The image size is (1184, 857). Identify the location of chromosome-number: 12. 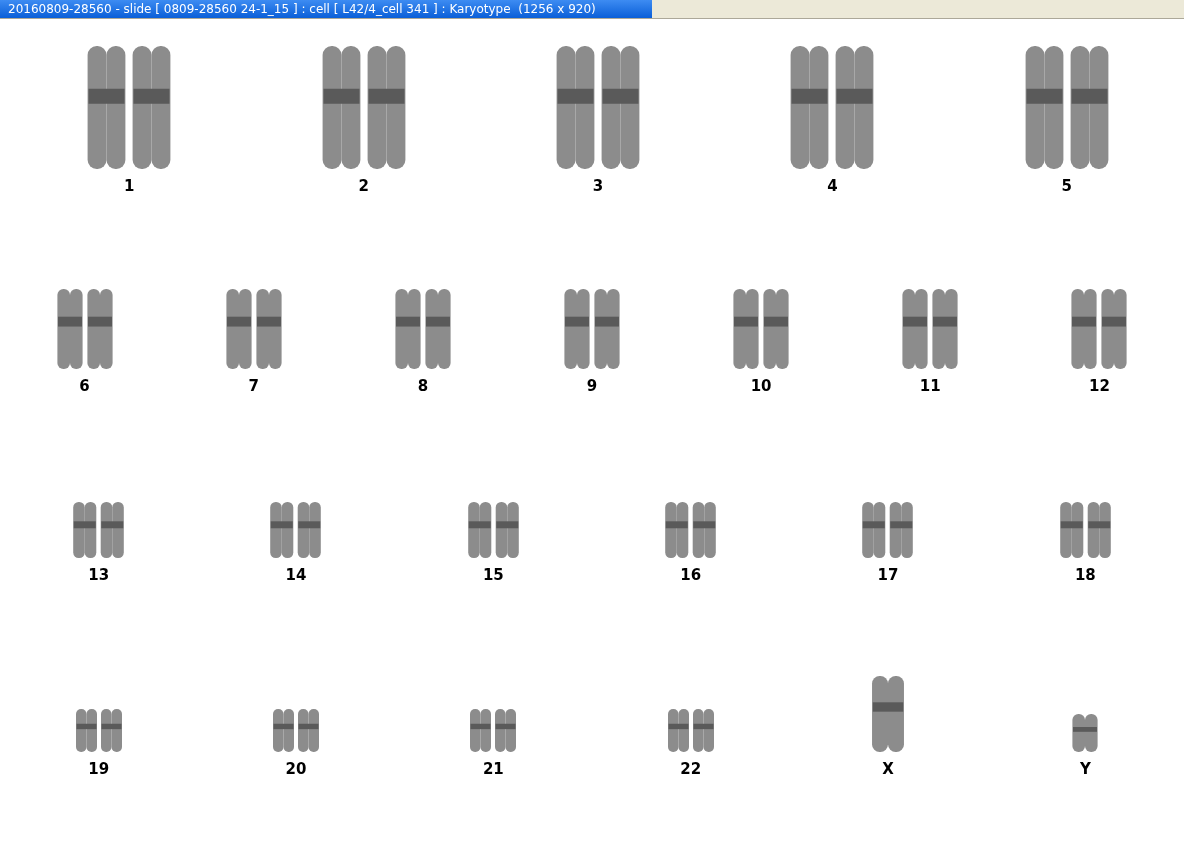
(1099, 386).